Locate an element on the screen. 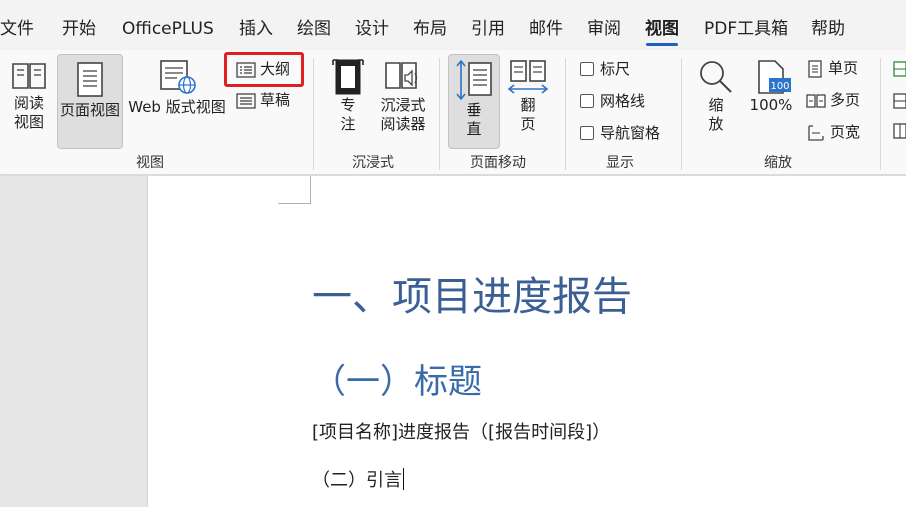 Image resolution: width=906 pixels, height=507 pixels. menu-file: 文件 is located at coordinates (17, 29).